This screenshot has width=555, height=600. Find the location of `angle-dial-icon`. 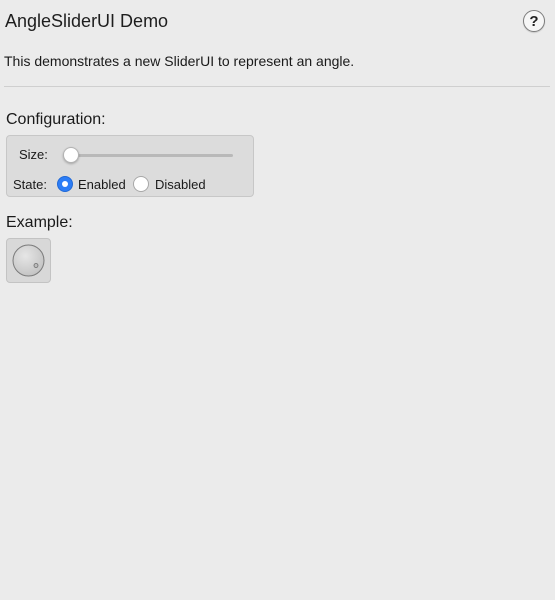

angle-dial-icon is located at coordinates (28, 260).